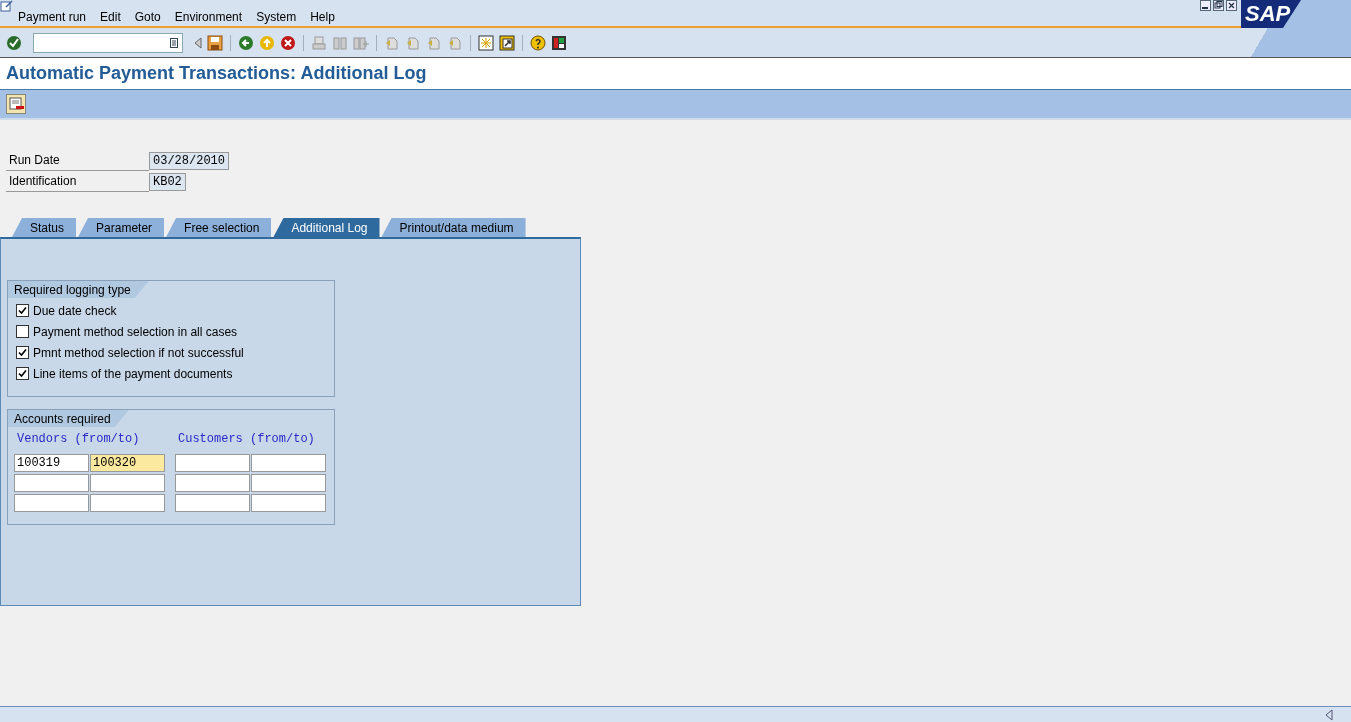 Image resolution: width=1351 pixels, height=722 pixels. What do you see at coordinates (14, 42) in the screenshot?
I see `enter-check-icon` at bounding box center [14, 42].